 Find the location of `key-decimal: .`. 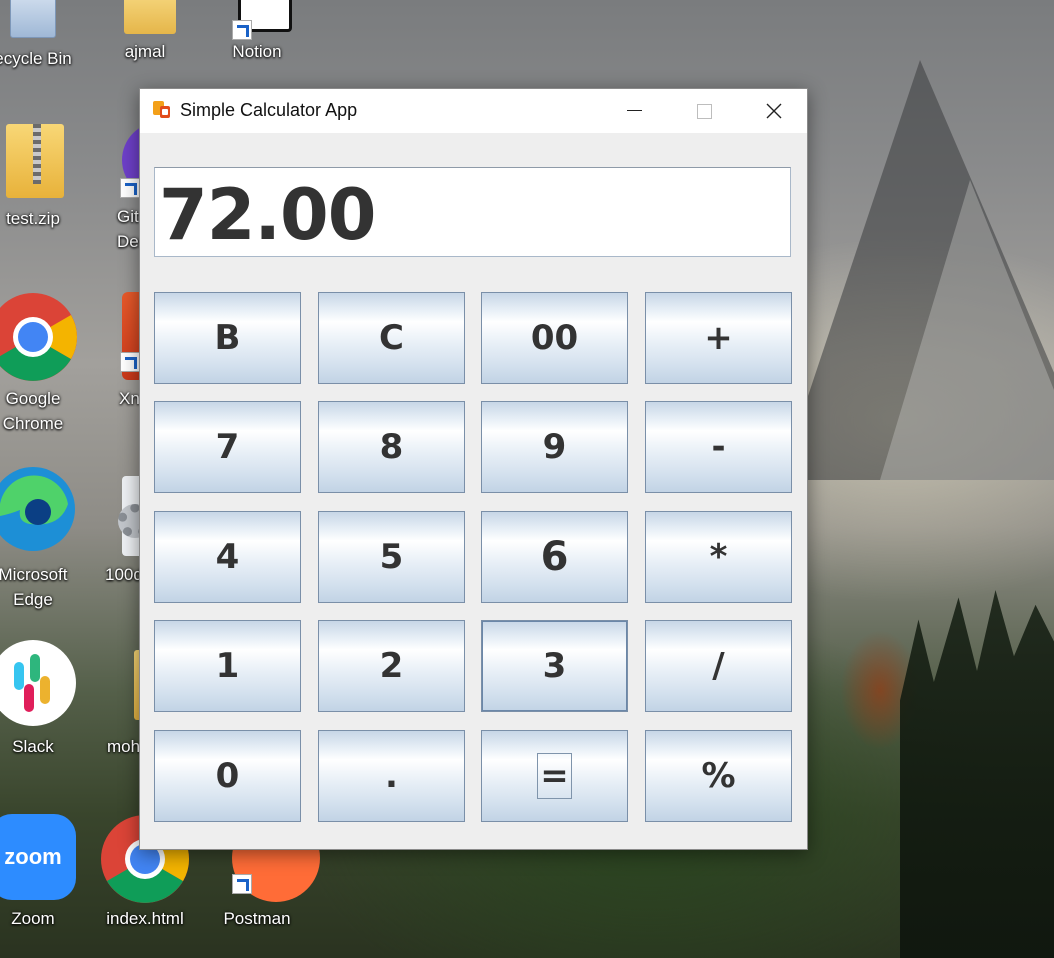

key-decimal: . is located at coordinates (391, 776).